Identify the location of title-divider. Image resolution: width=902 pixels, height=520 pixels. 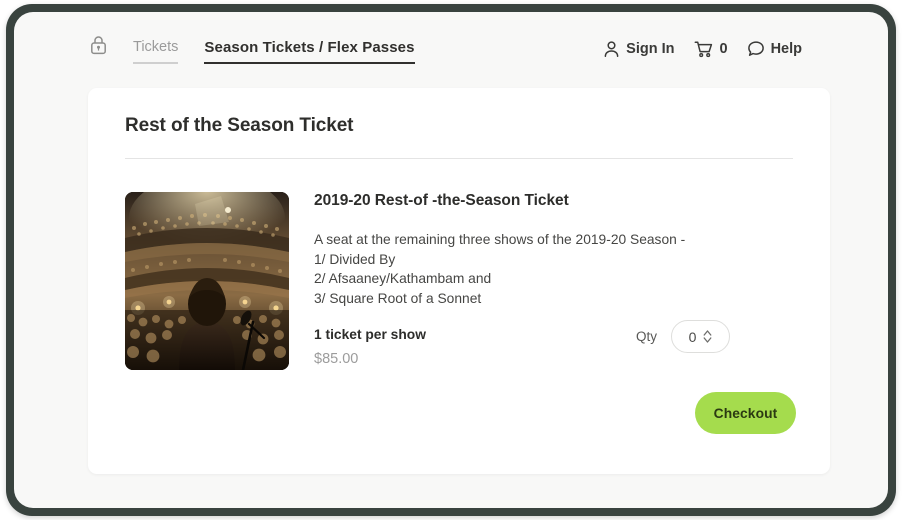
(459, 158).